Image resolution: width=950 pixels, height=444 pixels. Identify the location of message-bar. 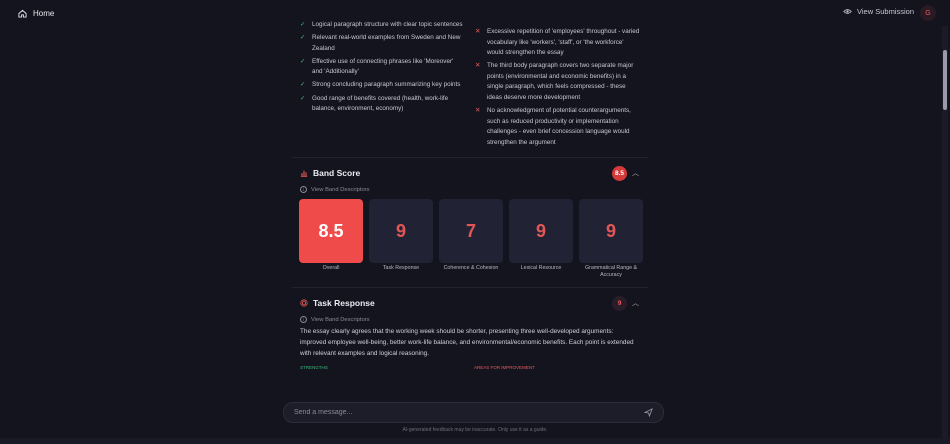
(473, 412).